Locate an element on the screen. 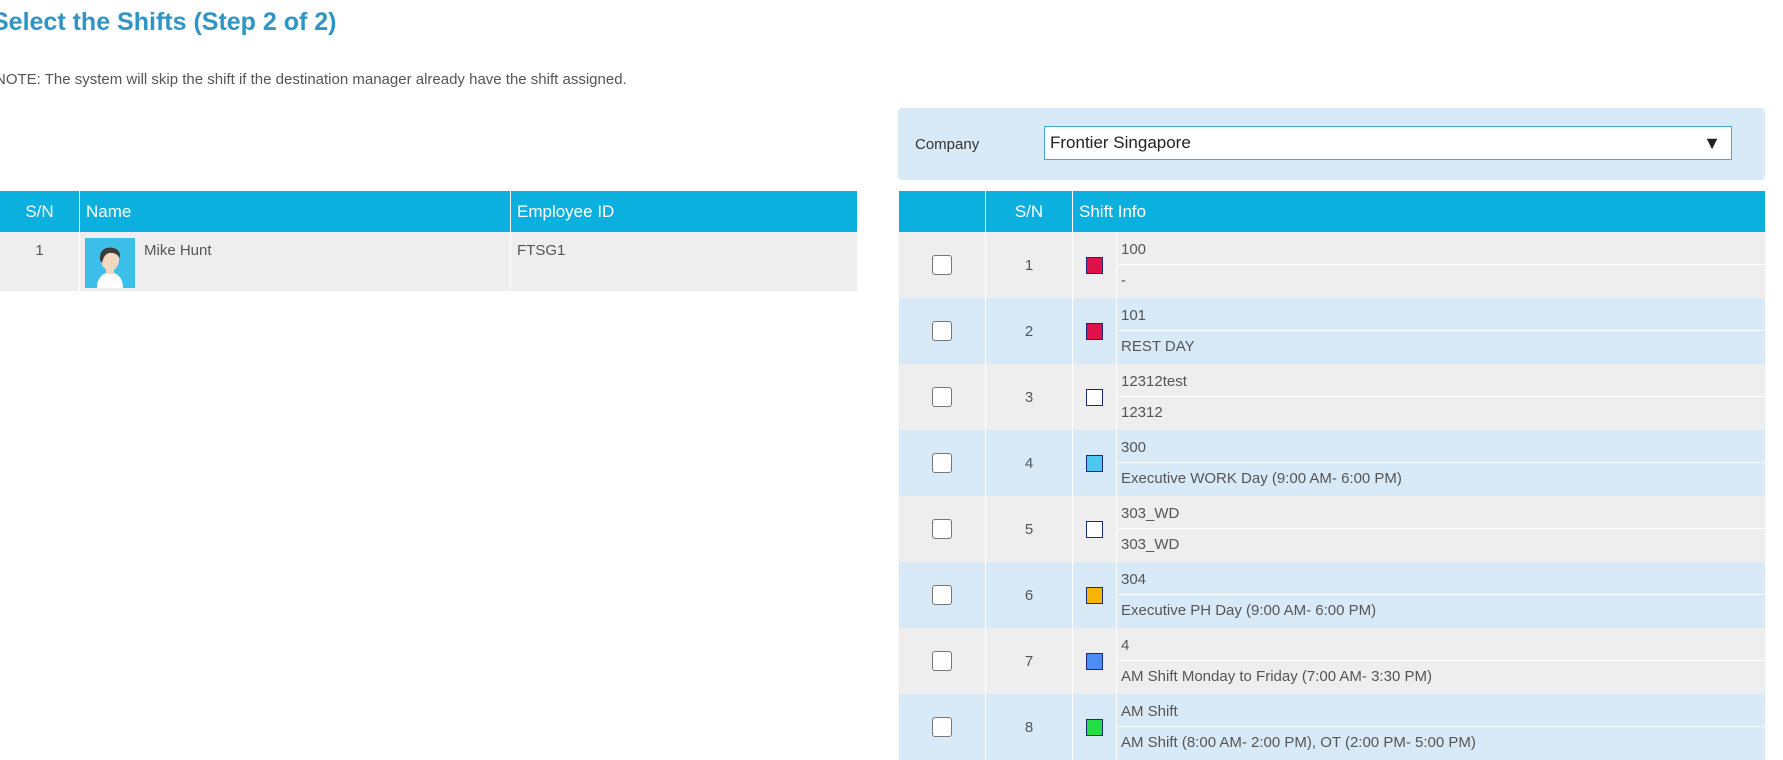 Image resolution: width=1783 pixels, height=760 pixels. table-row: 5 303_WD 303_WD is located at coordinates (1332, 529).